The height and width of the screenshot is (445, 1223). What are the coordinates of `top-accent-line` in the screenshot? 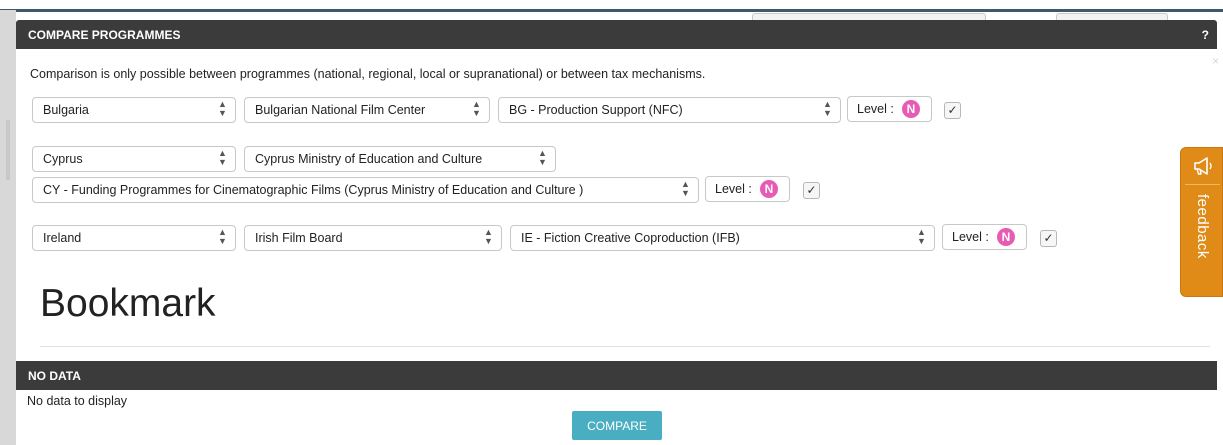 It's located at (611, 10).